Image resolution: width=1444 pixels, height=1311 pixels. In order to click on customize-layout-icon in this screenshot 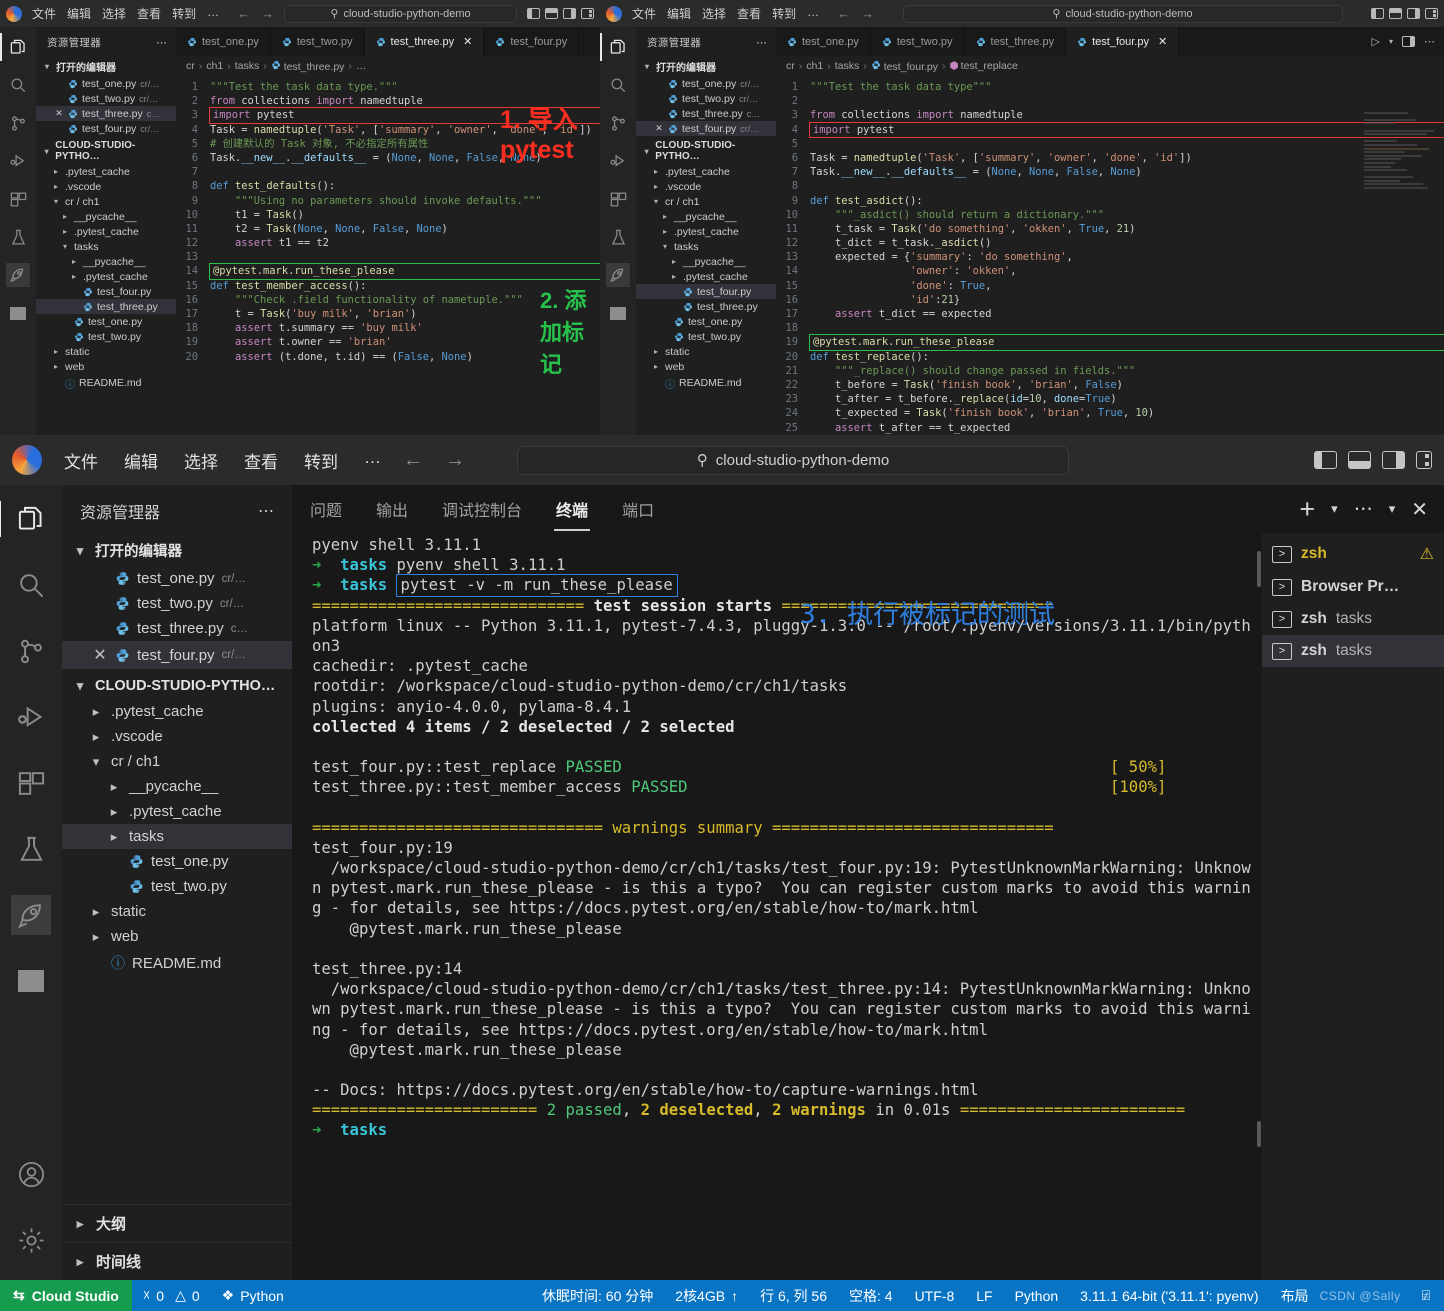, I will do `click(1431, 13)`.